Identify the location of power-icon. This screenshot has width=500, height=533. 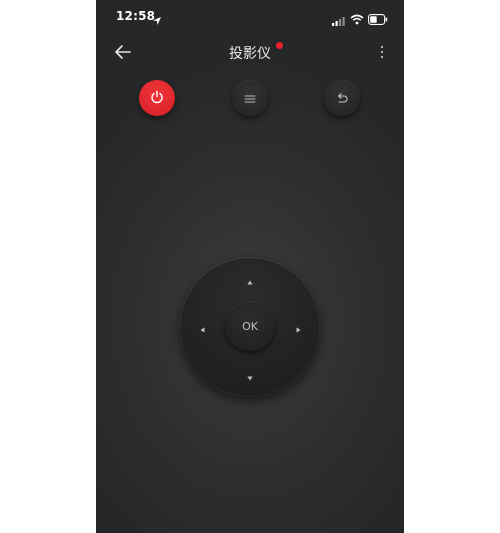
(157, 98).